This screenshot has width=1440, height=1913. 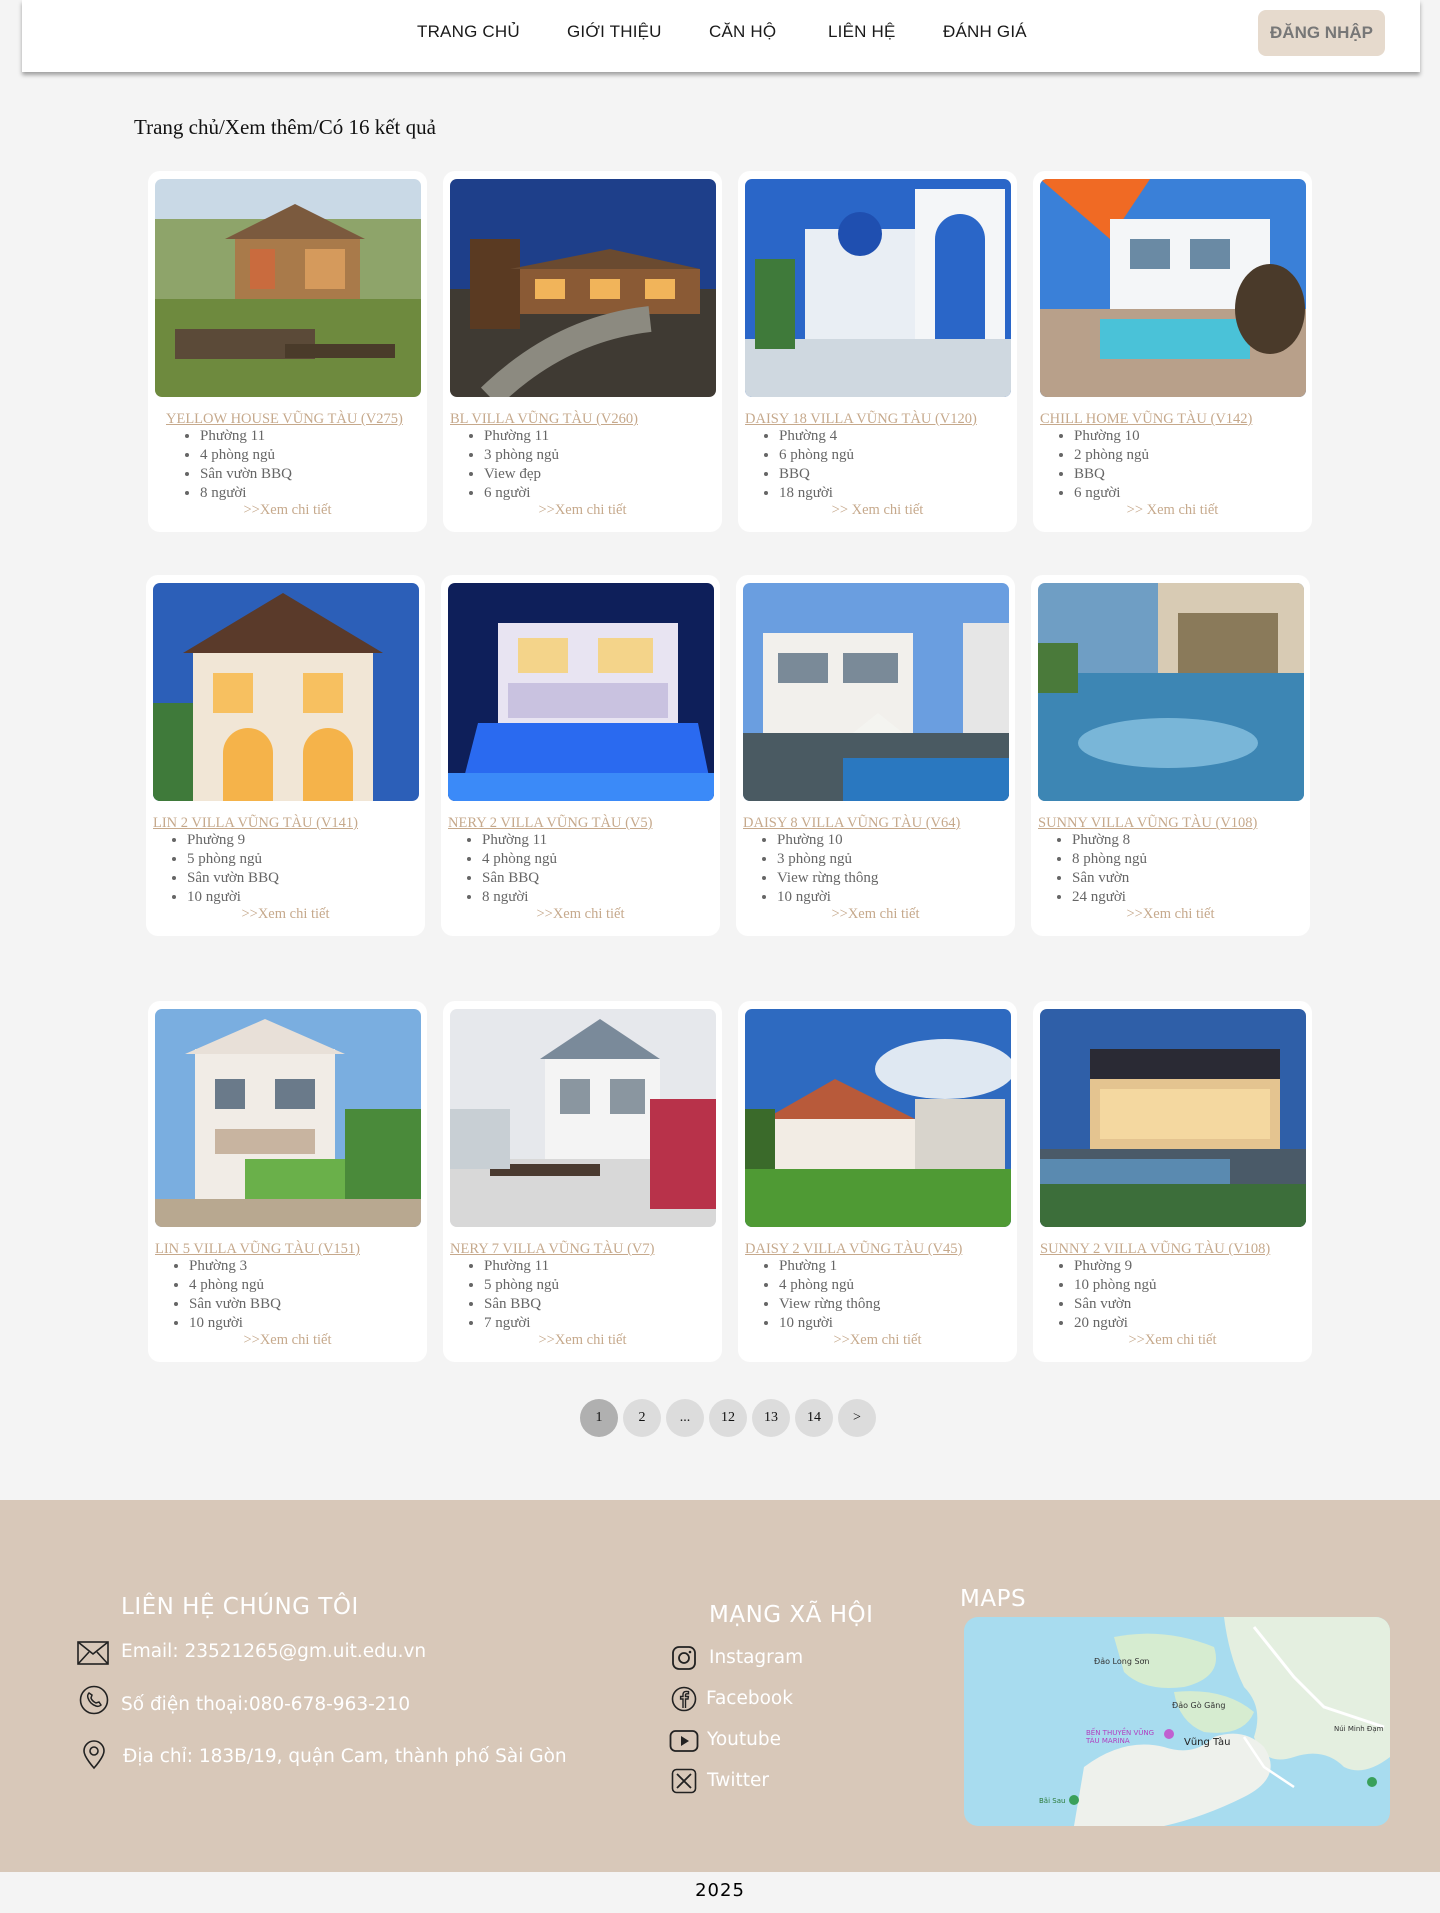 What do you see at coordinates (738, 1780) in the screenshot?
I see `social-twitter: Twitter` at bounding box center [738, 1780].